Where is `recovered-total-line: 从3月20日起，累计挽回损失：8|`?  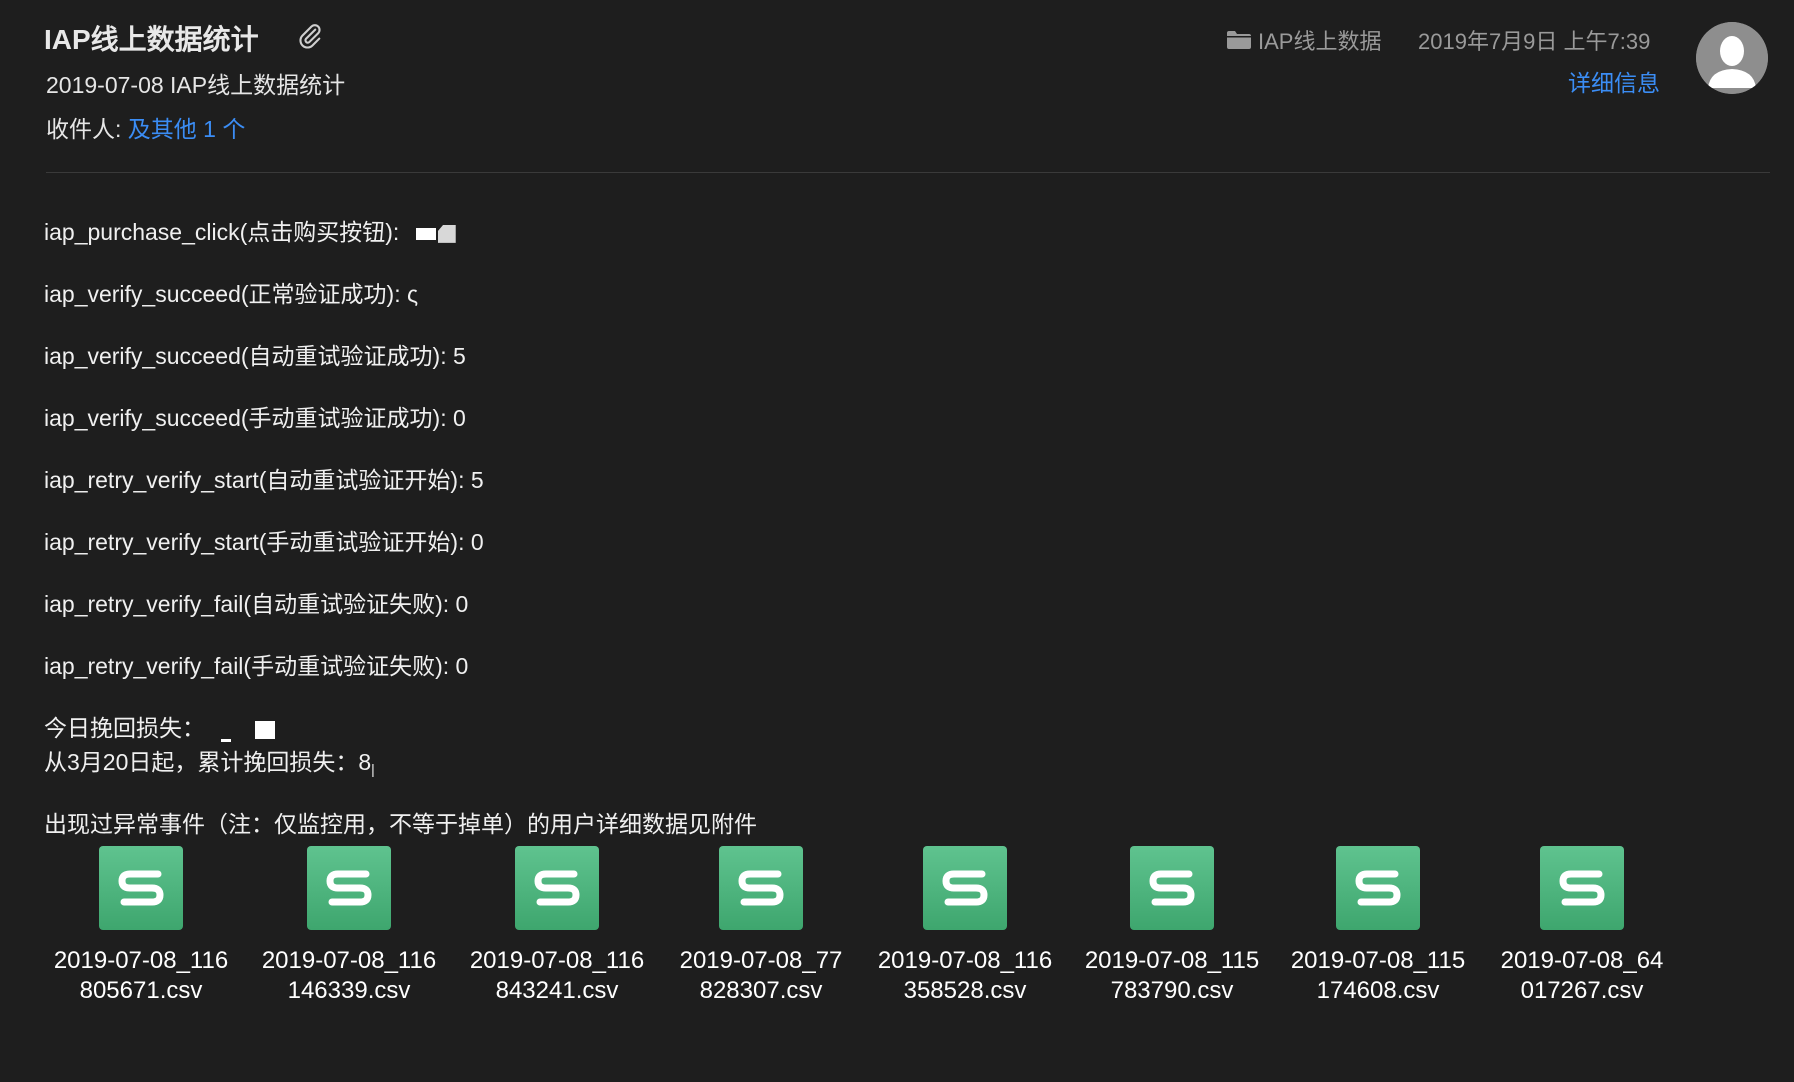
recovered-total-line: 从3月20日起，累计挽回损失：8| is located at coordinates (209, 760).